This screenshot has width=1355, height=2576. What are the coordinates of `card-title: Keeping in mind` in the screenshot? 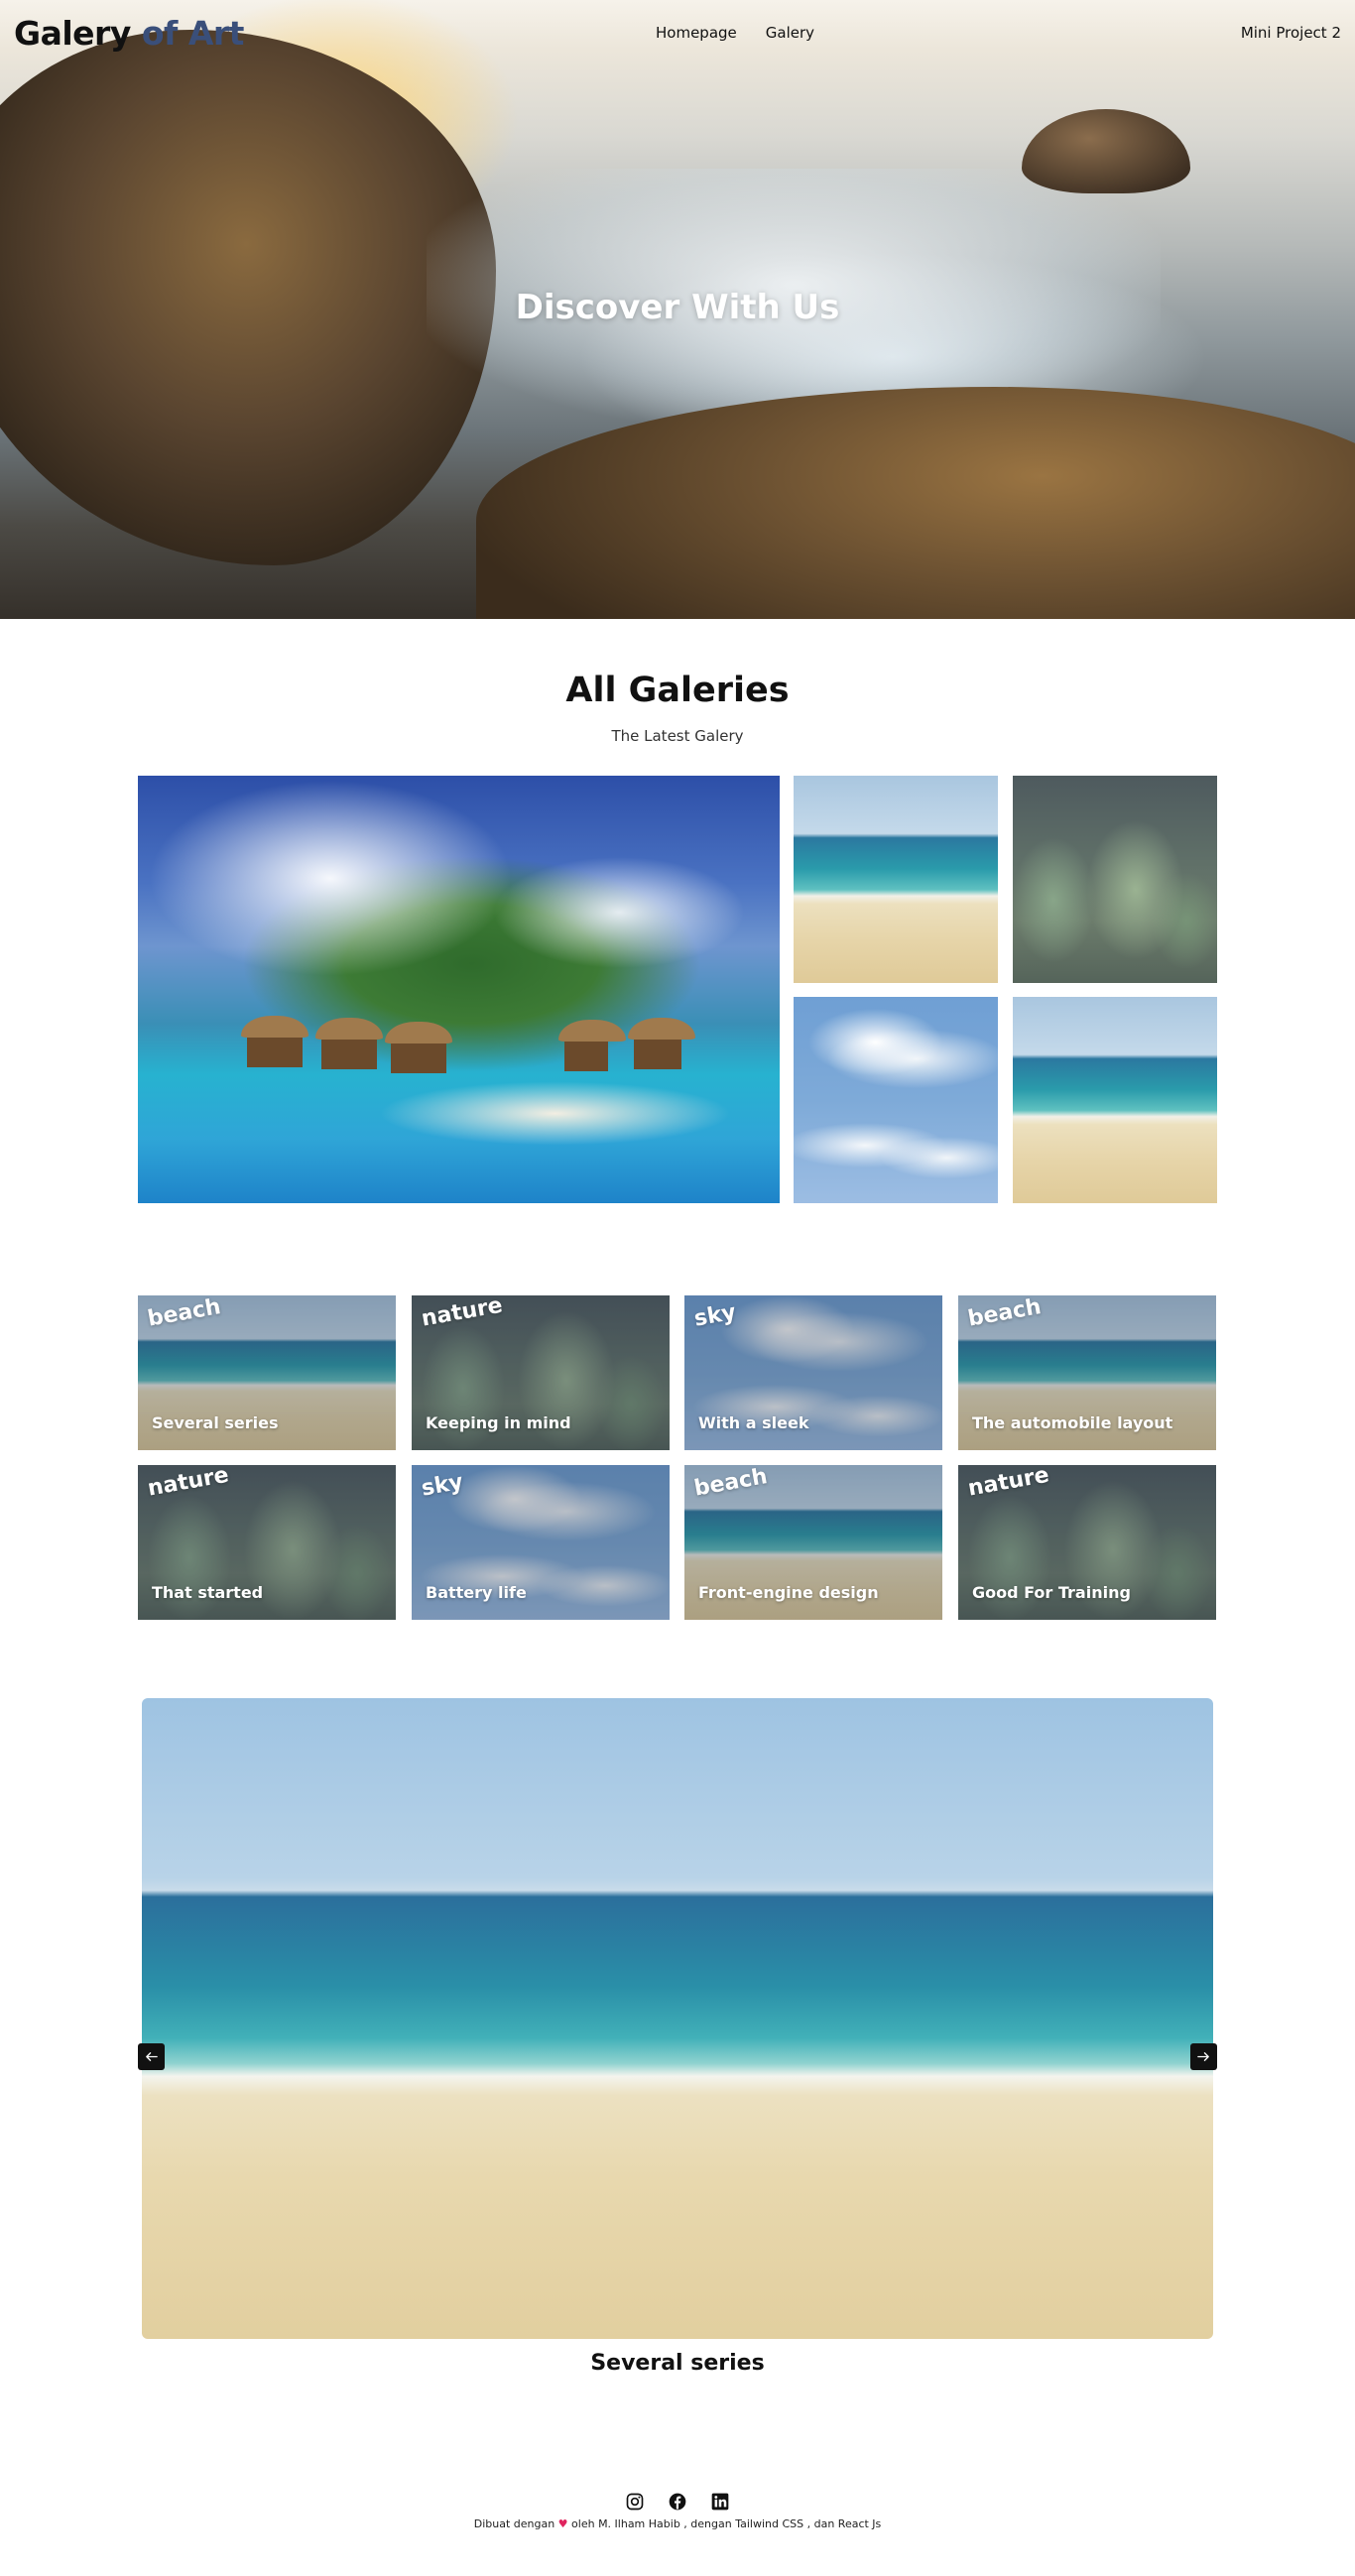 It's located at (498, 1422).